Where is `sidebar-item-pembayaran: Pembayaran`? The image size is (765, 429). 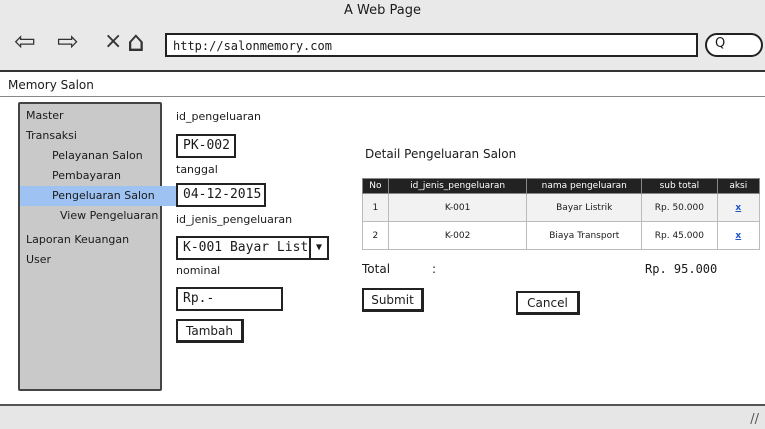
sidebar-item-pembayaran: Pembayaran is located at coordinates (106, 176).